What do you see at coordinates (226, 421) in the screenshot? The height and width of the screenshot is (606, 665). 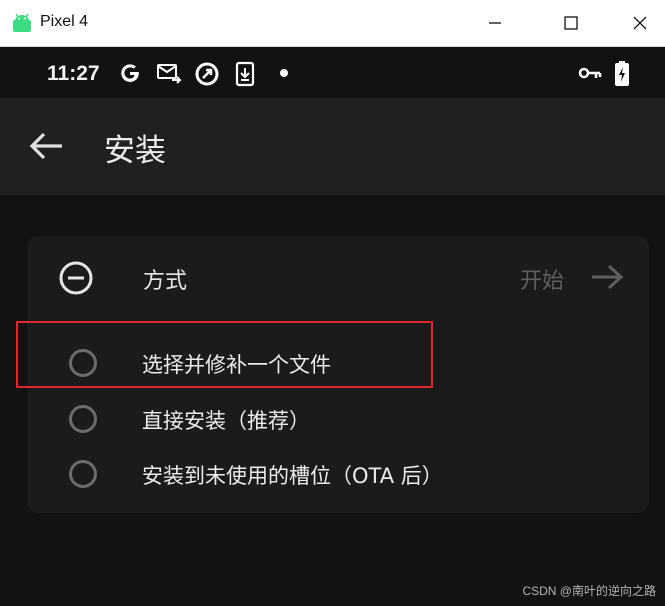 I see `option-label: 直接安装（推荐）` at bounding box center [226, 421].